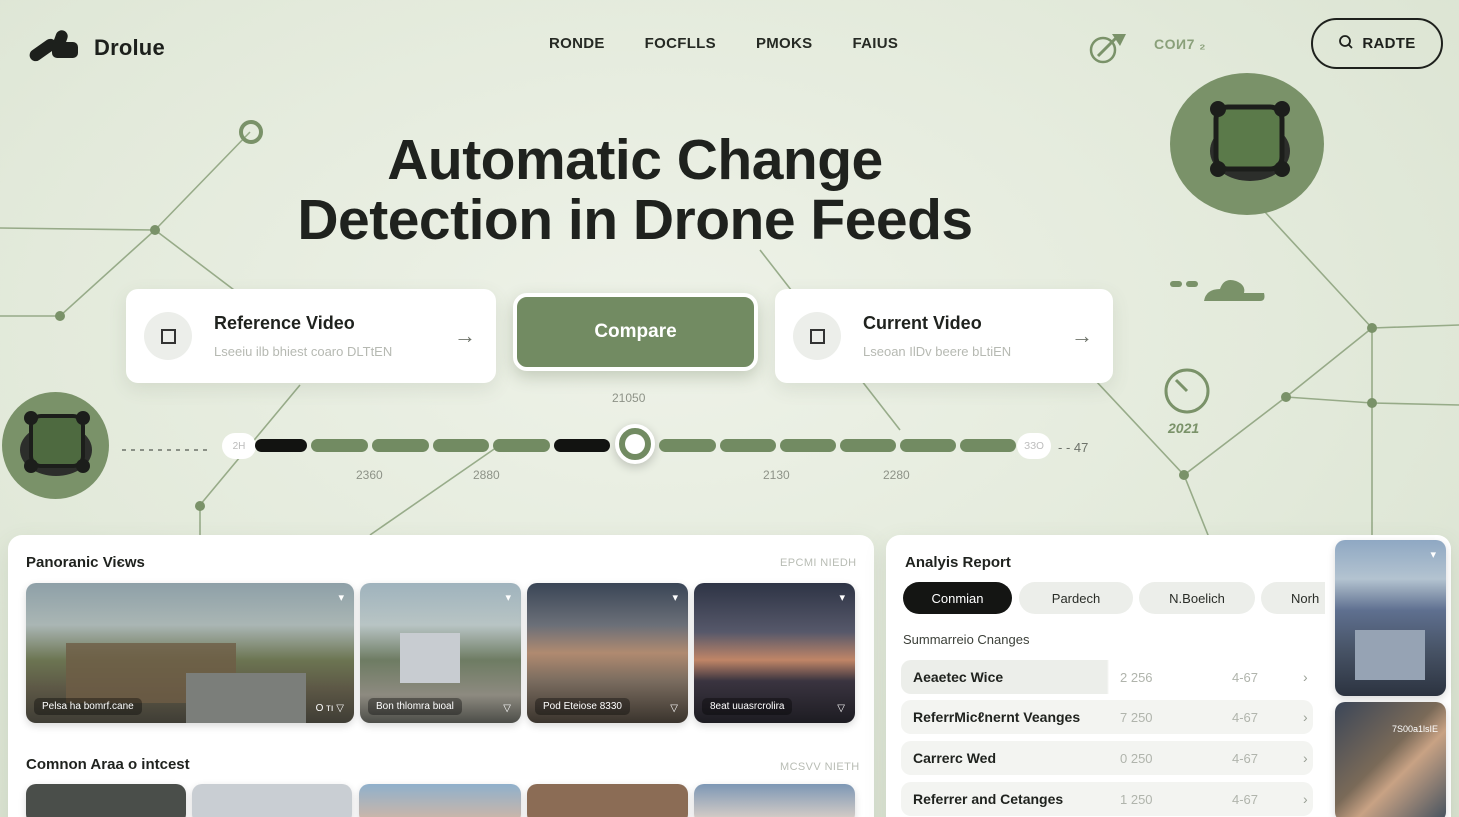 The height and width of the screenshot is (817, 1459). What do you see at coordinates (680, 43) in the screenshot?
I see `nav-item-2: FOCFLLS` at bounding box center [680, 43].